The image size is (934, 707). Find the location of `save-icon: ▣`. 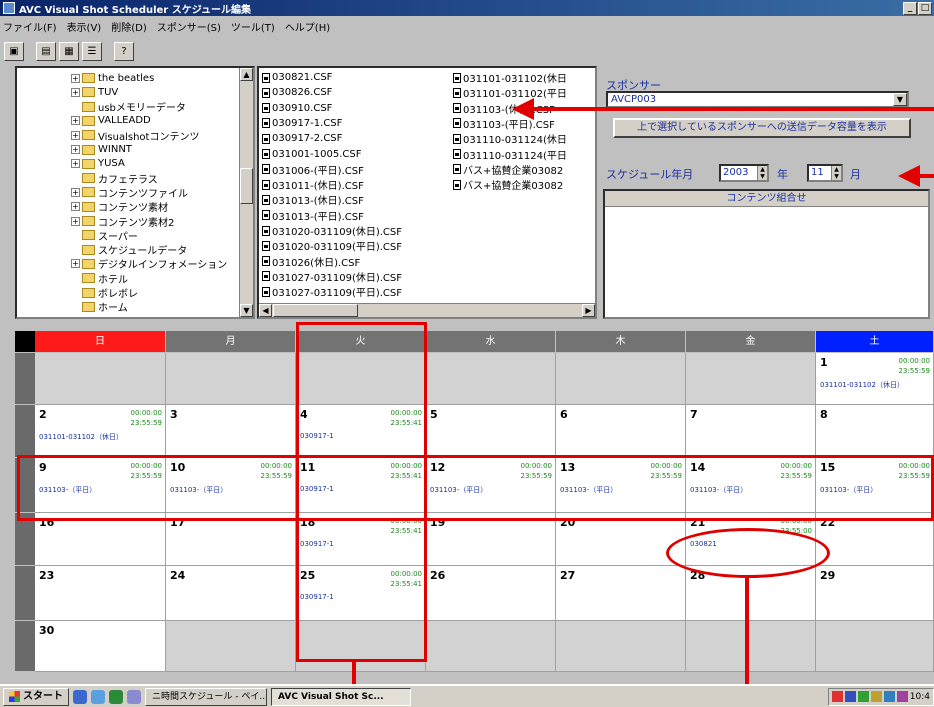

save-icon: ▣ is located at coordinates (14, 51).